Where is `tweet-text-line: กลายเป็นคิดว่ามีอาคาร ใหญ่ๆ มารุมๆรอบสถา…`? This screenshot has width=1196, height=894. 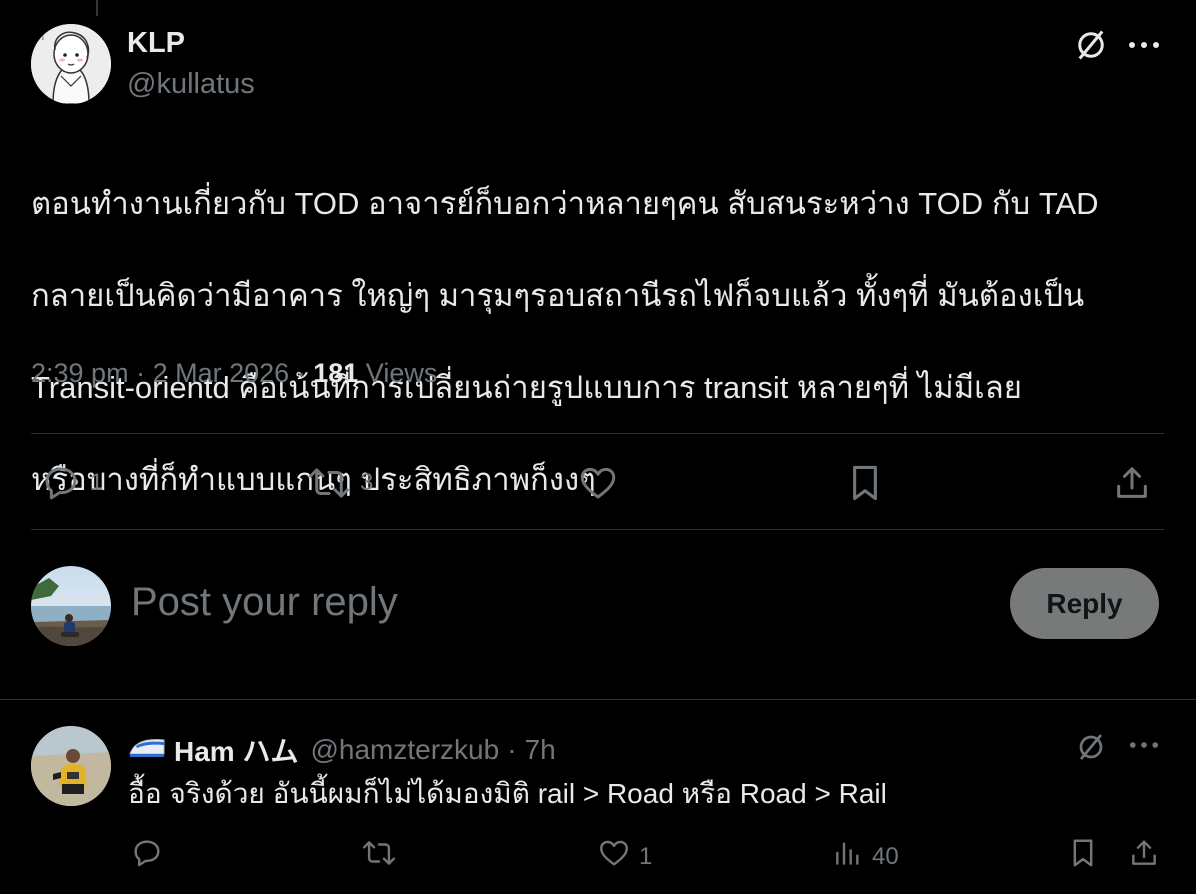
tweet-text-line: กลายเป็นคิดว่ามีอาคาร ใหญ่ๆ มารุมๆรอบสถา… is located at coordinates (558, 295).